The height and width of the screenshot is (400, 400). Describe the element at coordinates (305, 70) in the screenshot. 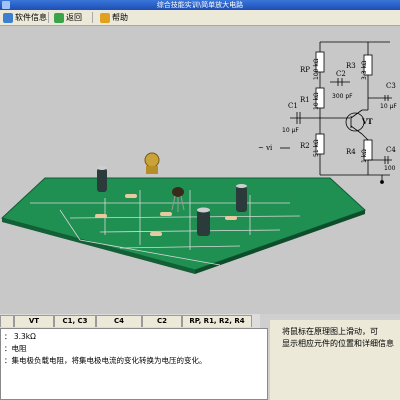

I see `label-rp: RP` at that location.